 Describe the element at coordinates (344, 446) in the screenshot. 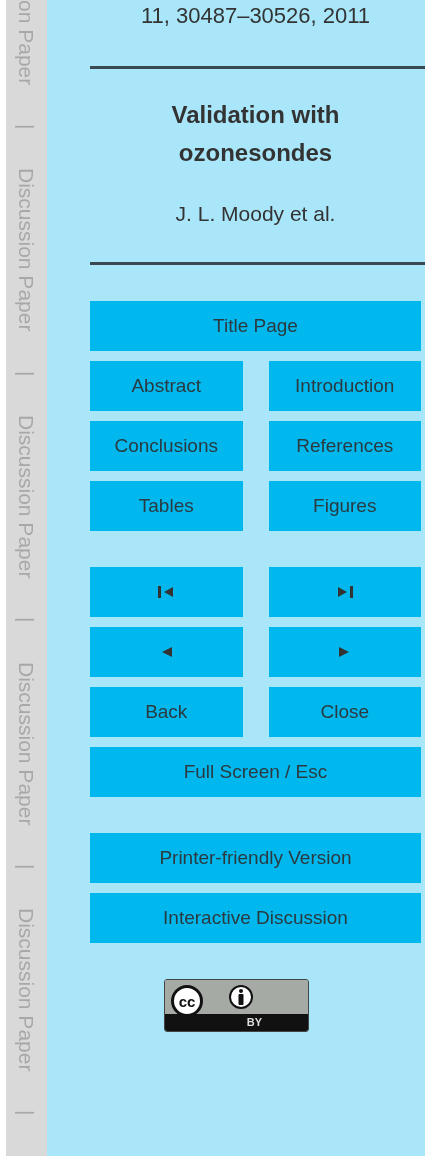

I see `nav-button: References` at that location.